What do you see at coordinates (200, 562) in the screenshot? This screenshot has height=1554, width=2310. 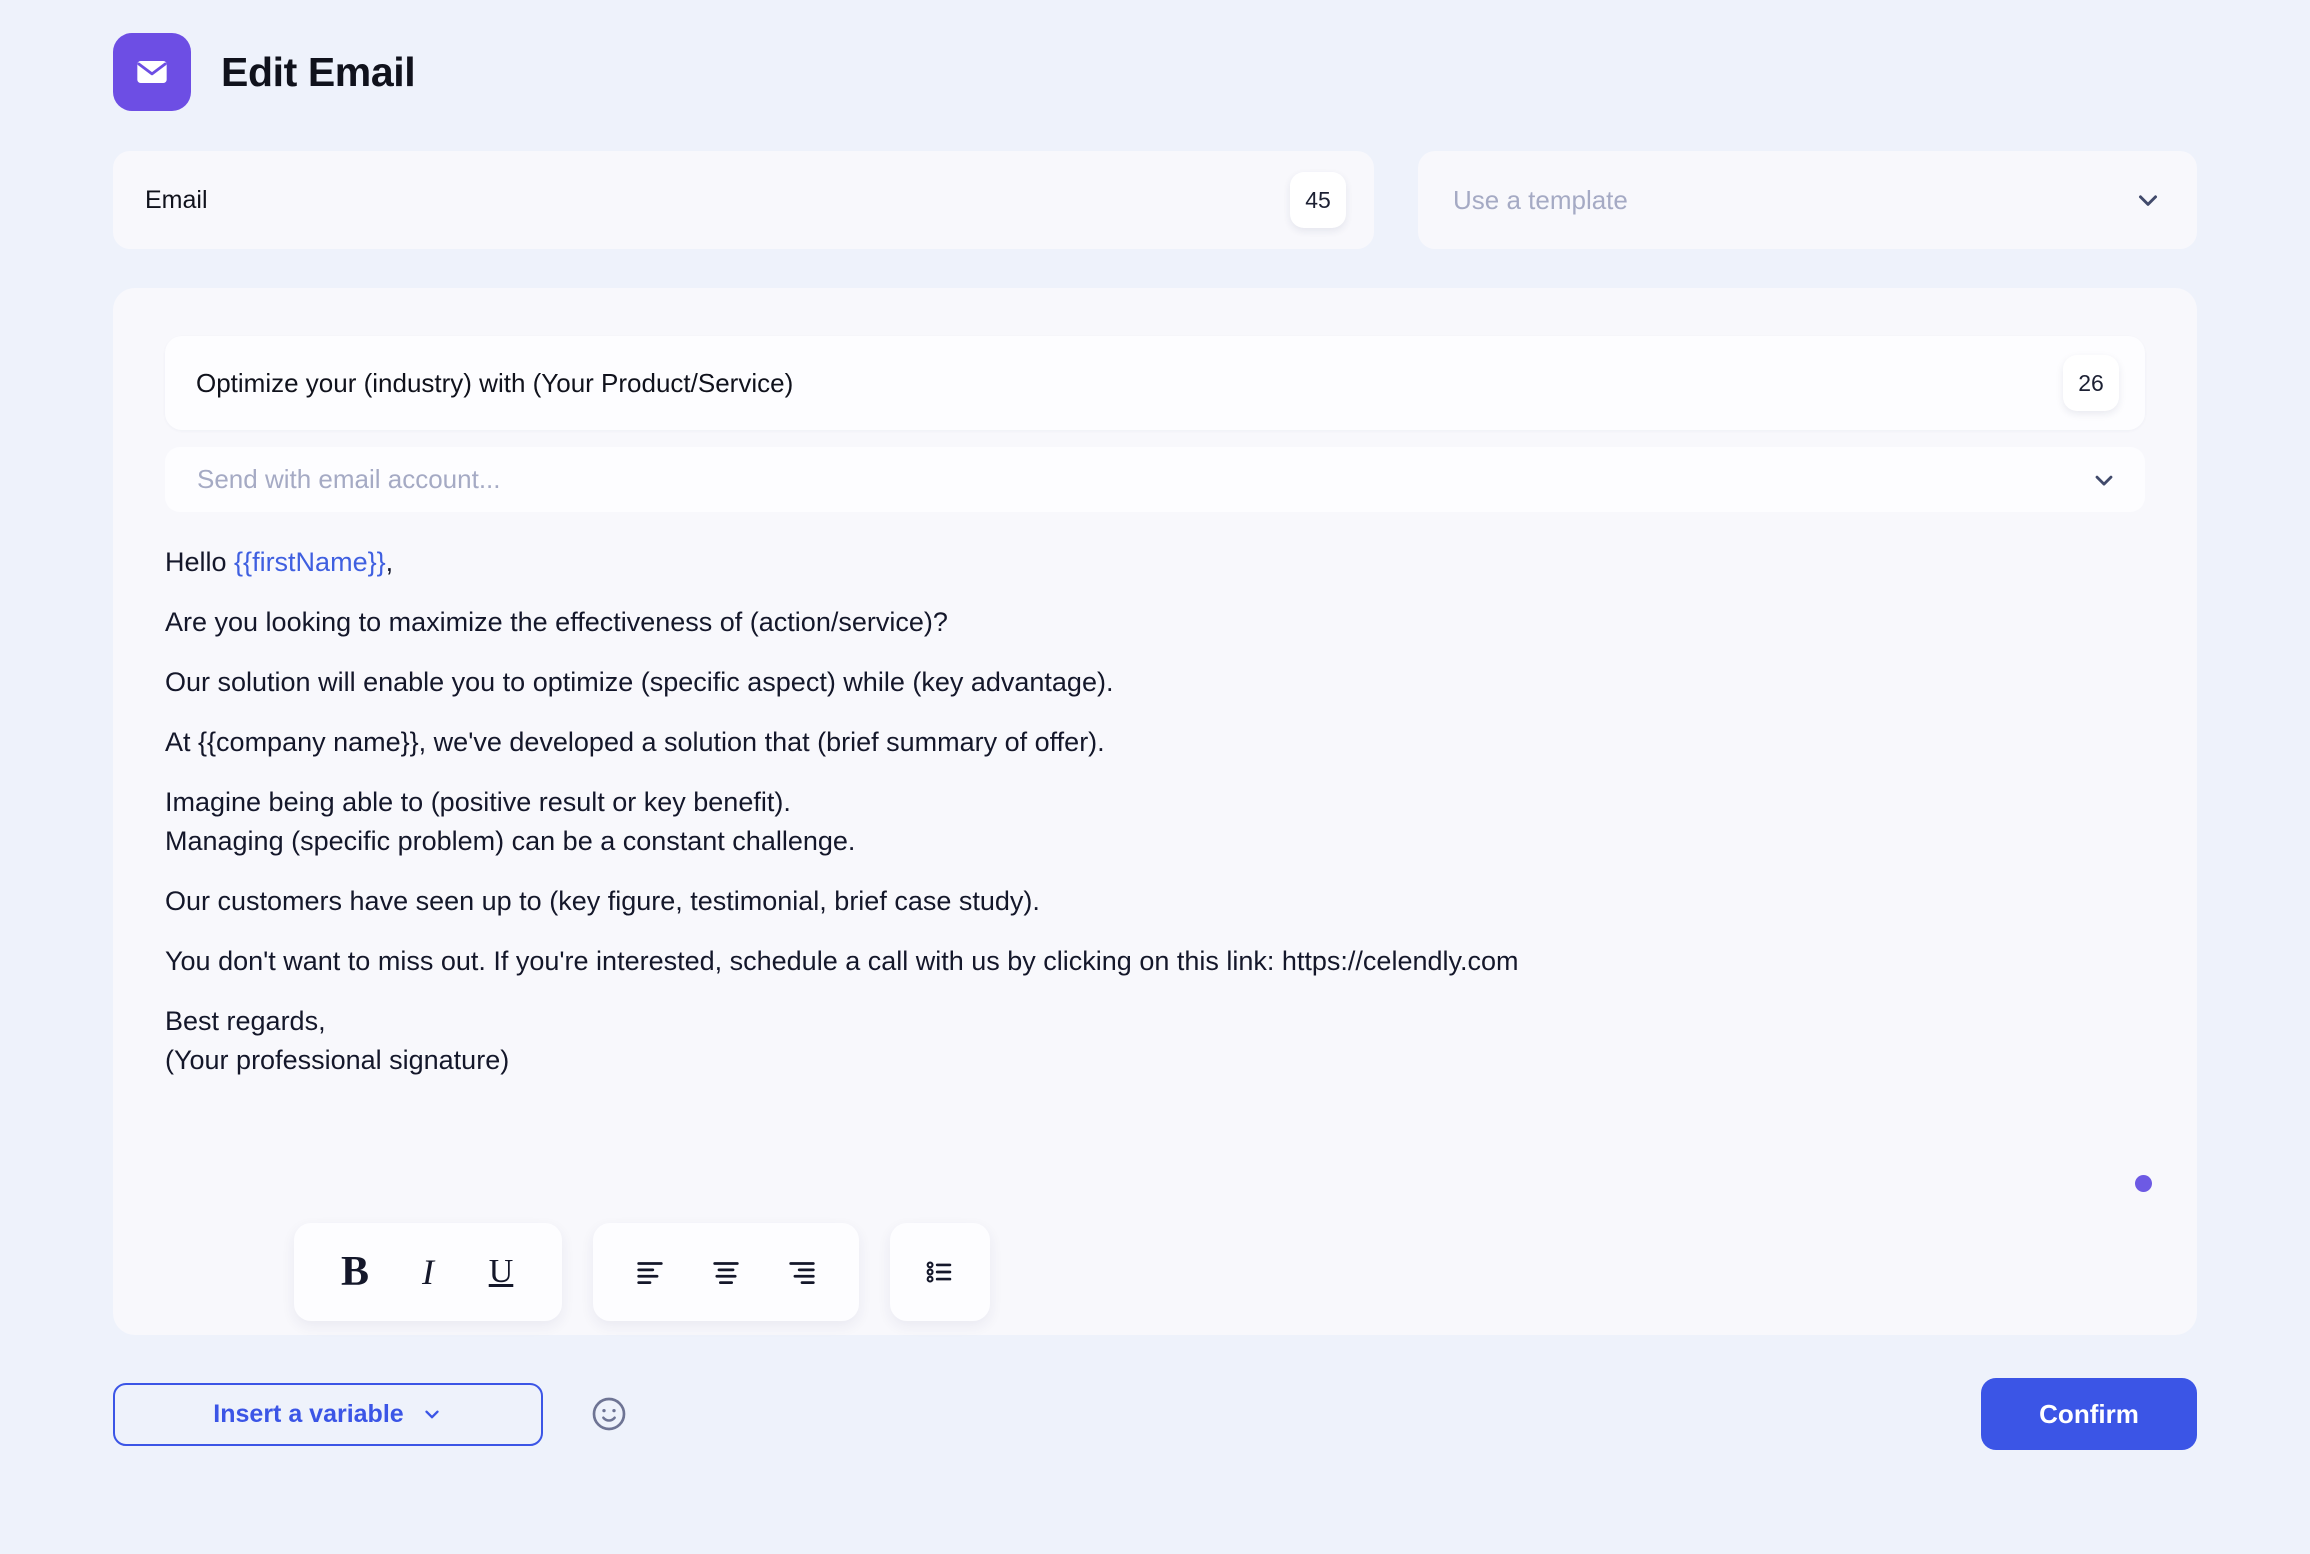 I see `greeting-prefix: Hello` at bounding box center [200, 562].